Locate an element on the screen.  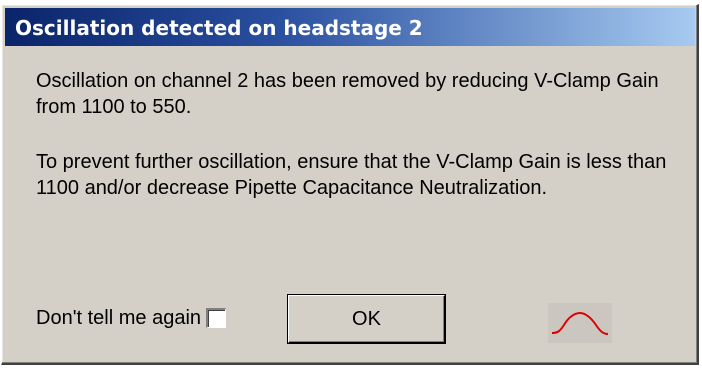
ok-button: OK is located at coordinates (366, 319).